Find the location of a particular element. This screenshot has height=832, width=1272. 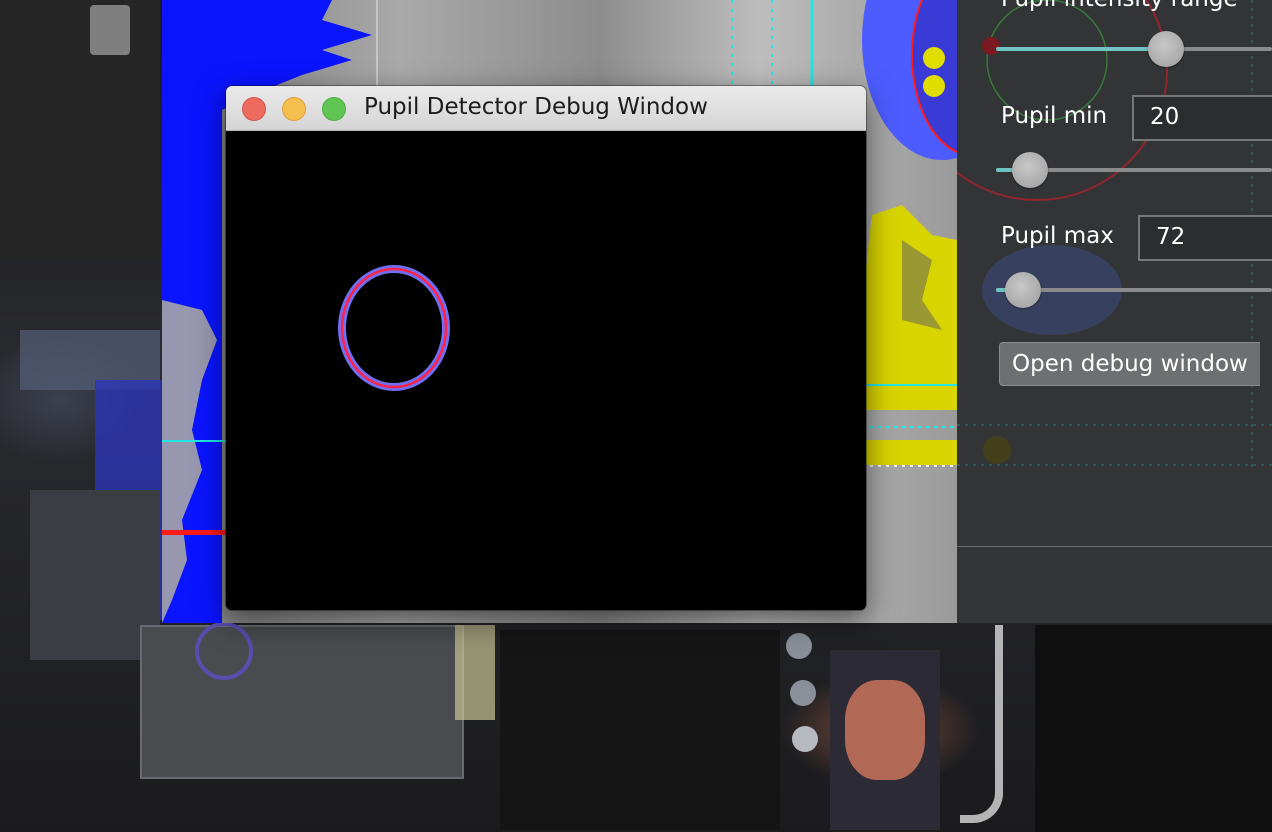

panel-divider is located at coordinates (1114, 546).